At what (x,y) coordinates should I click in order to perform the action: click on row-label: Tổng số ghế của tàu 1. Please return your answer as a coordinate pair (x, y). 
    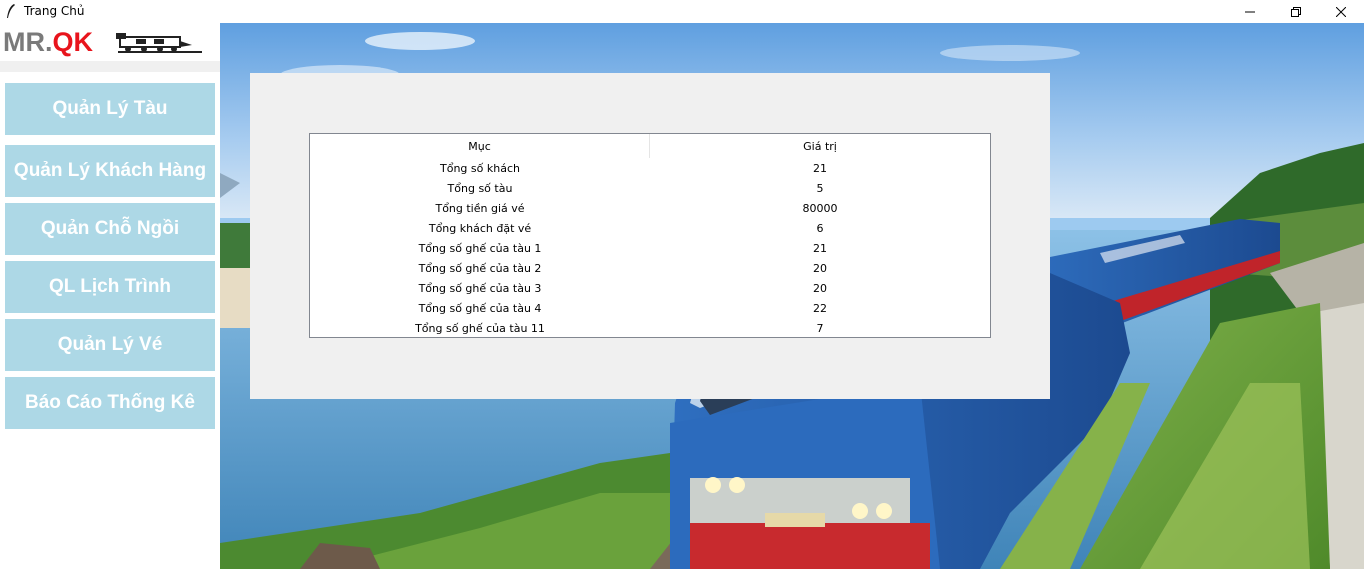
    Looking at the image, I should click on (480, 248).